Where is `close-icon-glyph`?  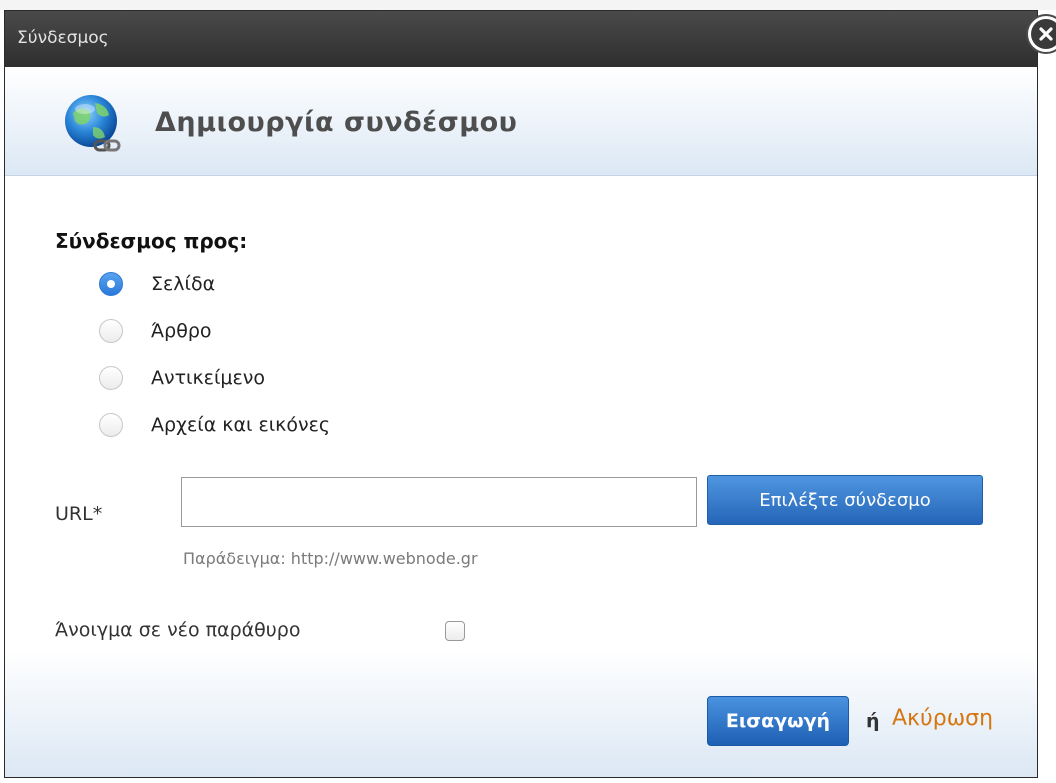 close-icon-glyph is located at coordinates (1046, 34).